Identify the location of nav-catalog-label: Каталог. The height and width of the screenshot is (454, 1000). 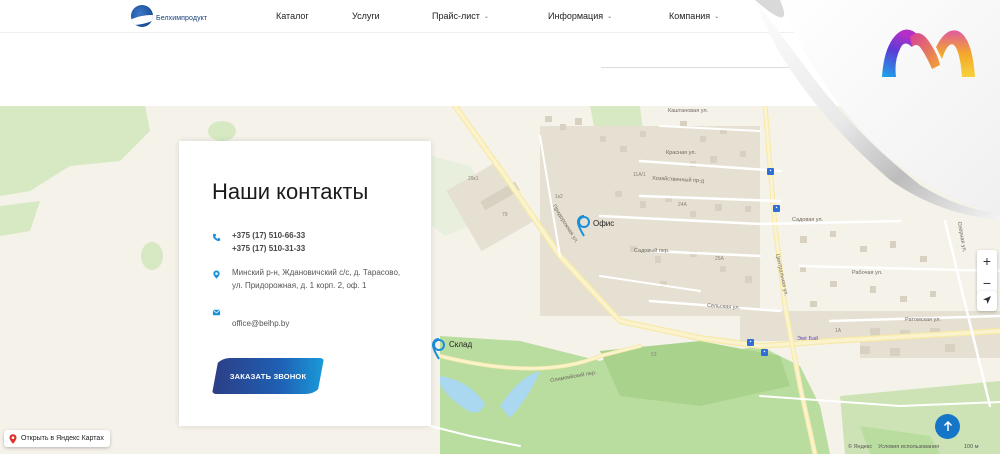
(292, 16).